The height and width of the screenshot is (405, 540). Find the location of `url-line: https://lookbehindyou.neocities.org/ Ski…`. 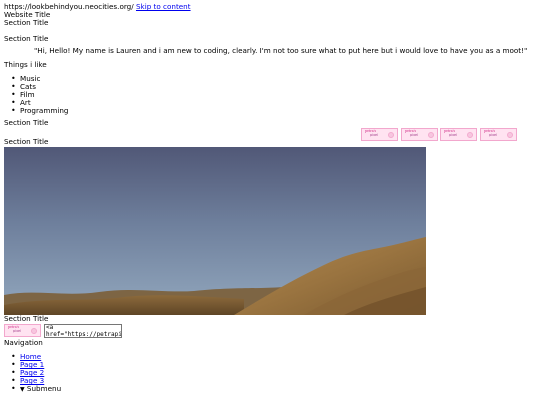

url-line: https://lookbehindyou.neocities.org/ Ski… is located at coordinates (270, 7).